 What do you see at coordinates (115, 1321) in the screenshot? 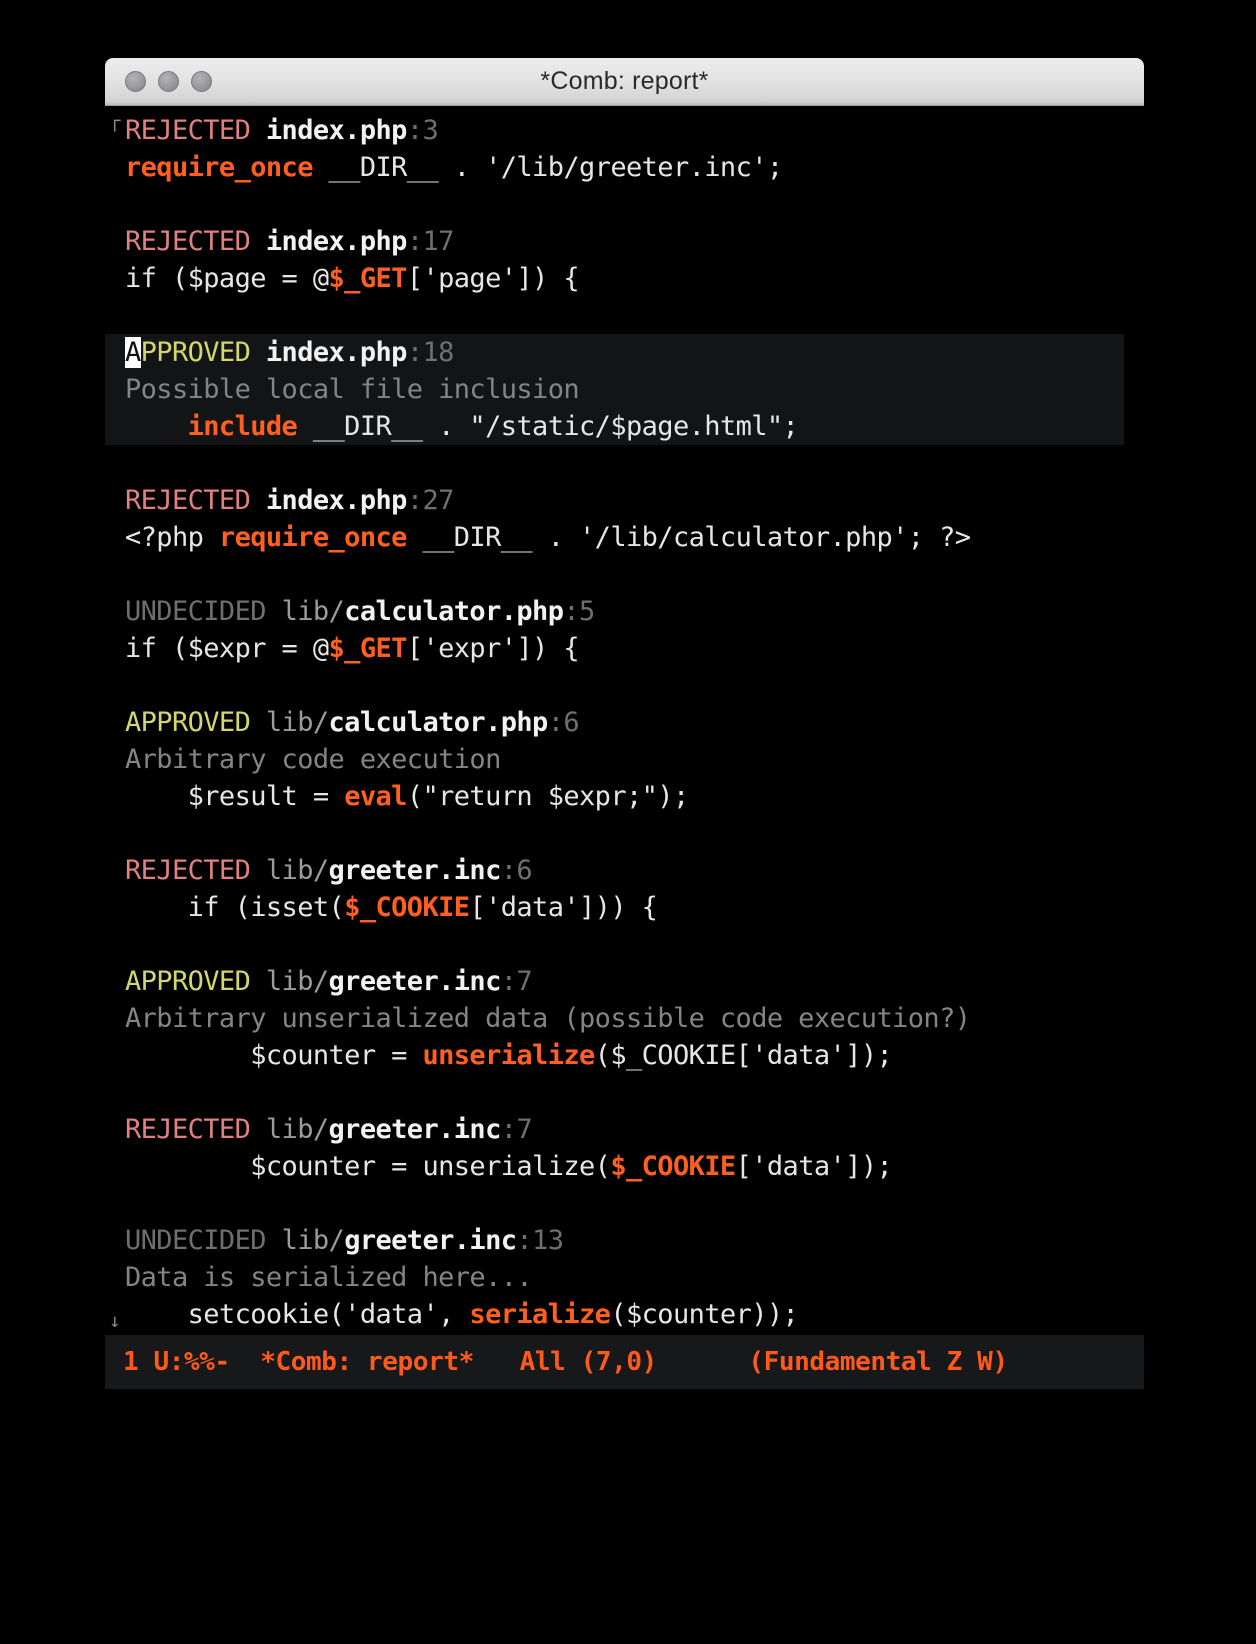
I see `buffer-continues-fringe-icon: ↓` at bounding box center [115, 1321].